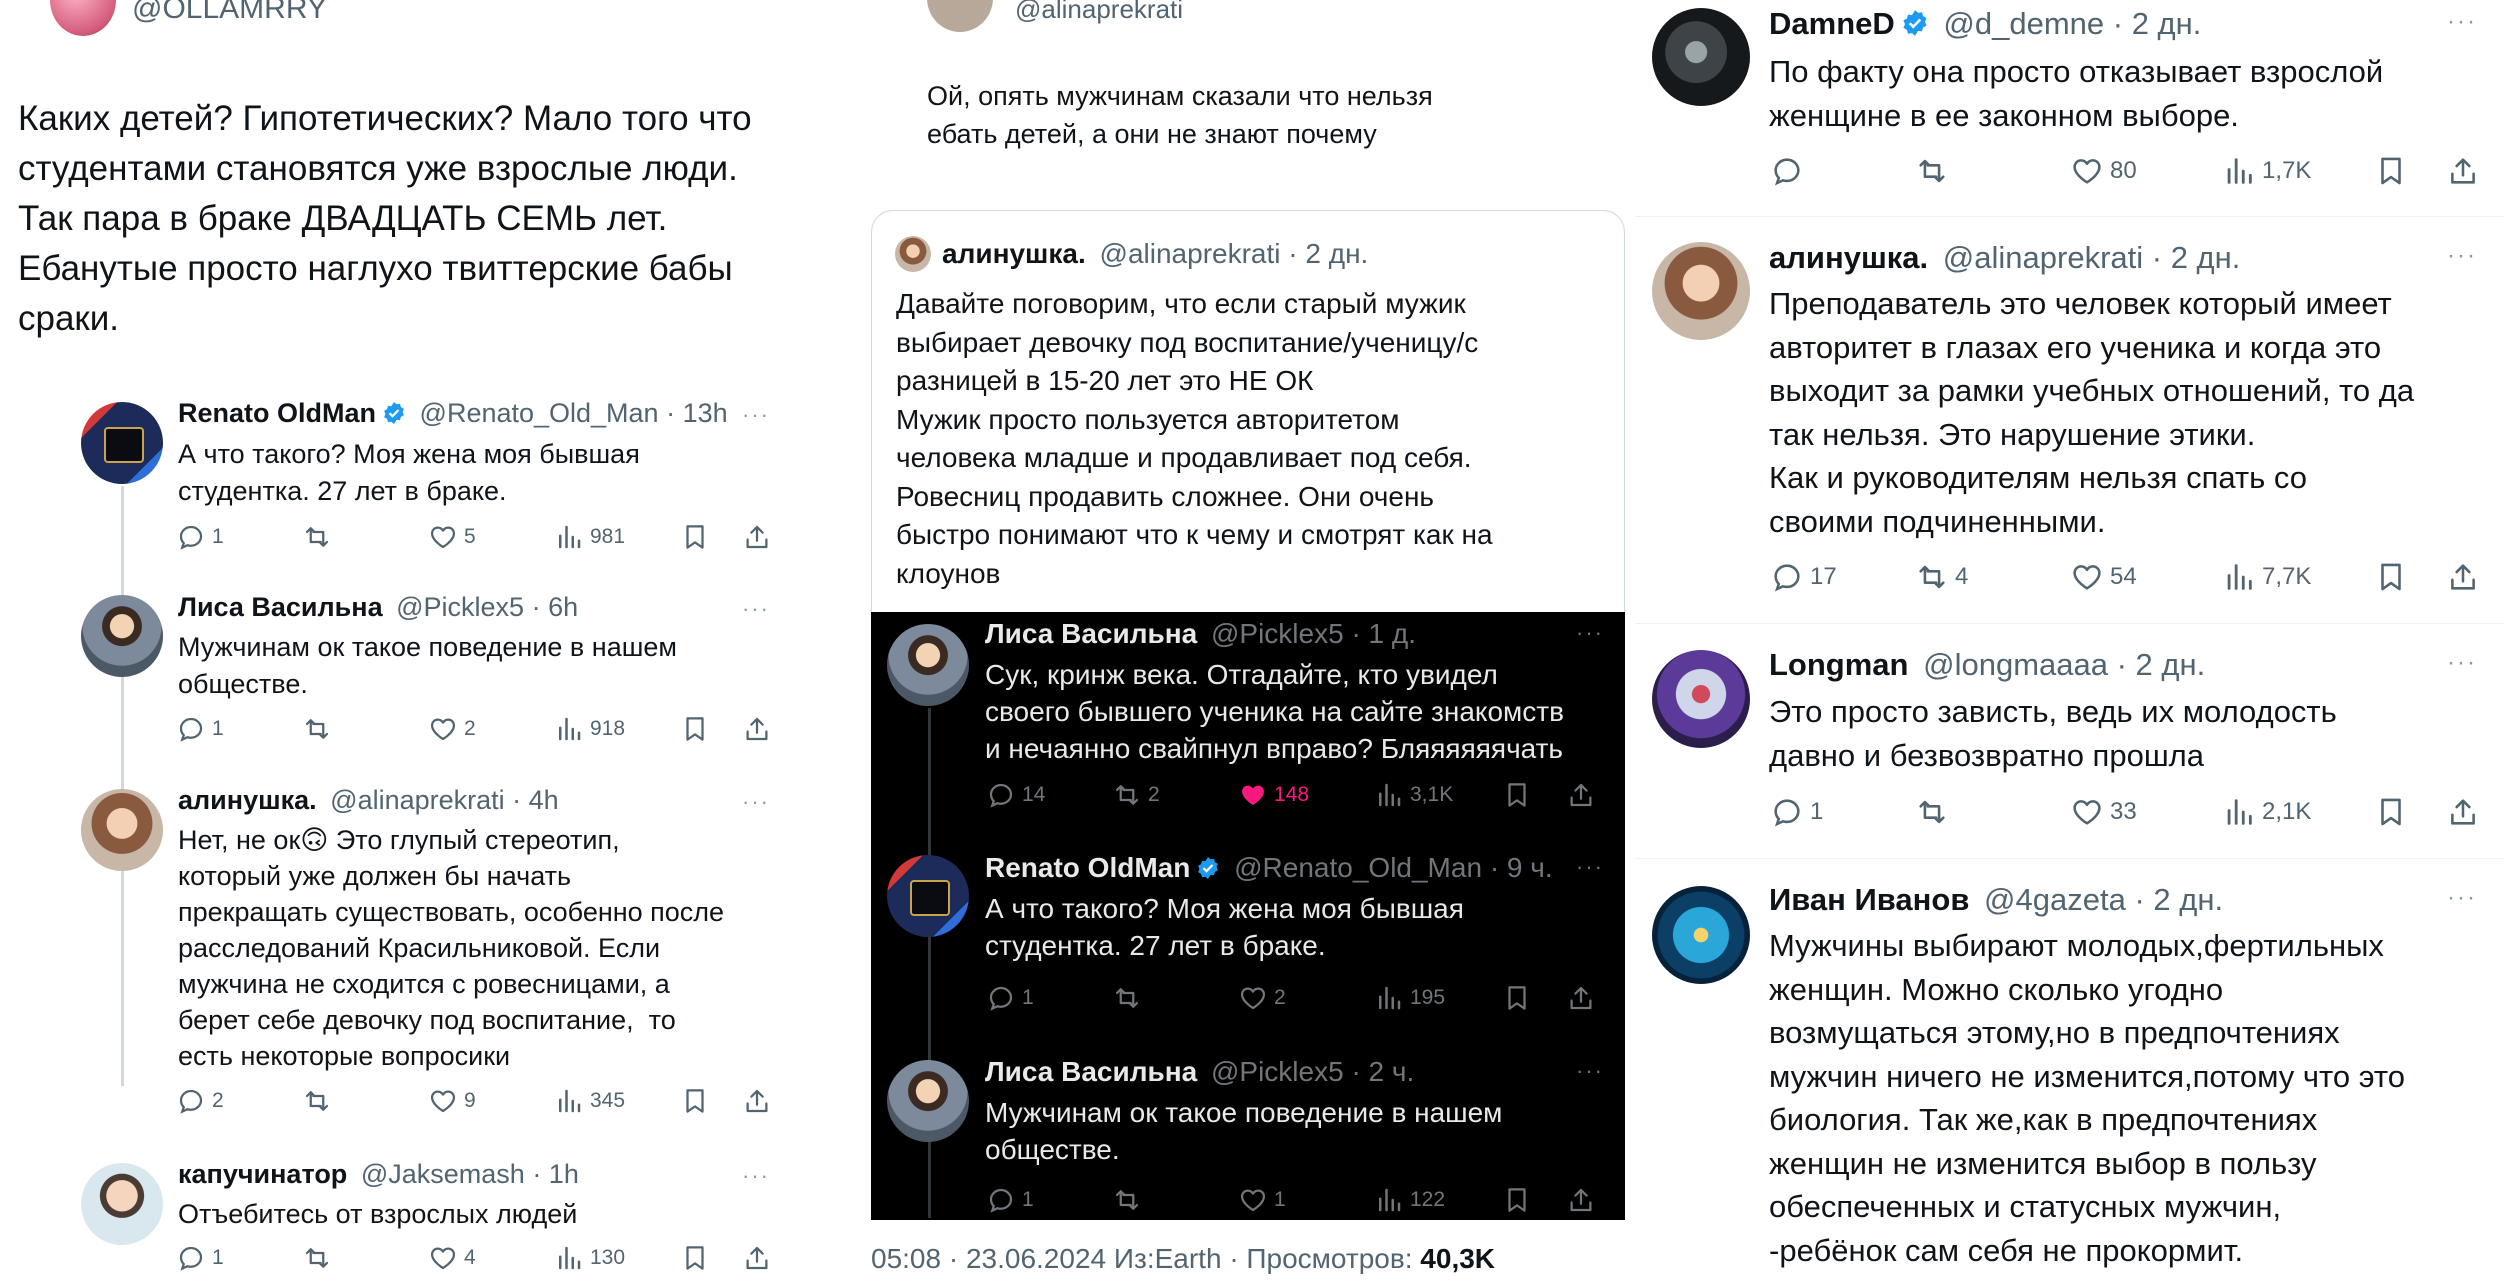 This screenshot has width=2504, height=1280. What do you see at coordinates (1941, 577) in the screenshot?
I see `retweet-button: 4` at bounding box center [1941, 577].